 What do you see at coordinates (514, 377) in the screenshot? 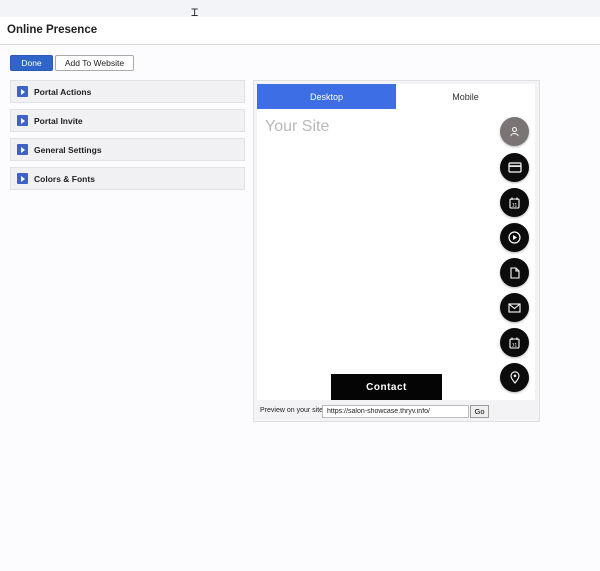
I see `location-pin-icon` at bounding box center [514, 377].